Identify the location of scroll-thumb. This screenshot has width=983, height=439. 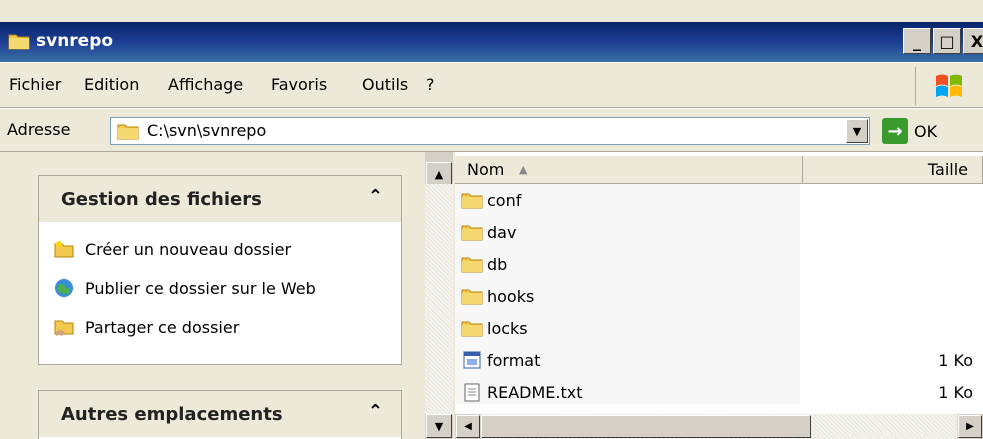
(646, 426).